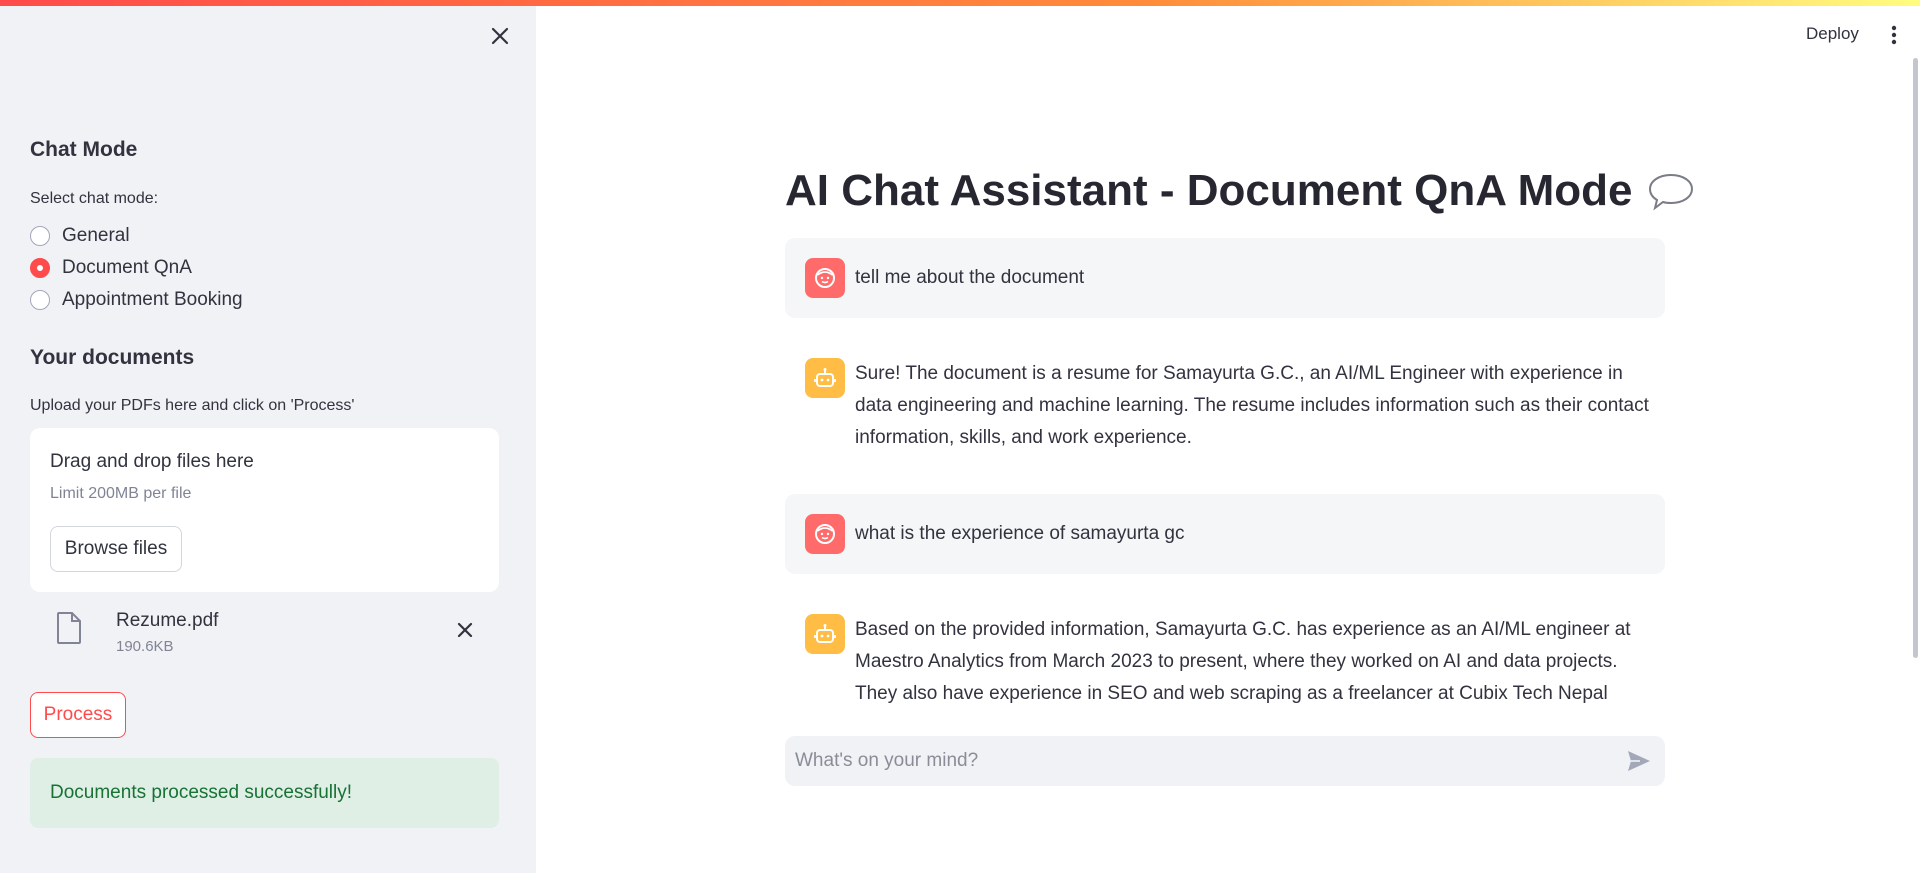 The height and width of the screenshot is (873, 1920). I want to click on send-icon, so click(1639, 761).